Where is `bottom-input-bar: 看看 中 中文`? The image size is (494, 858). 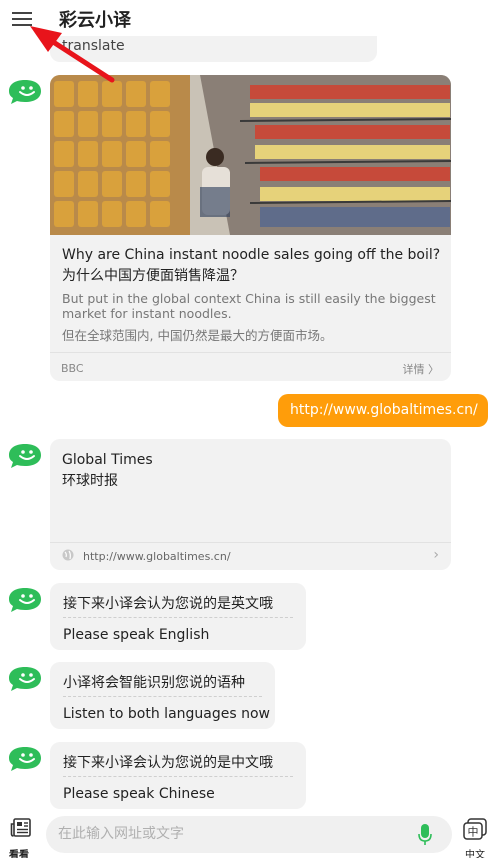
bottom-input-bar: 看看 中 中文 is located at coordinates (247, 835).